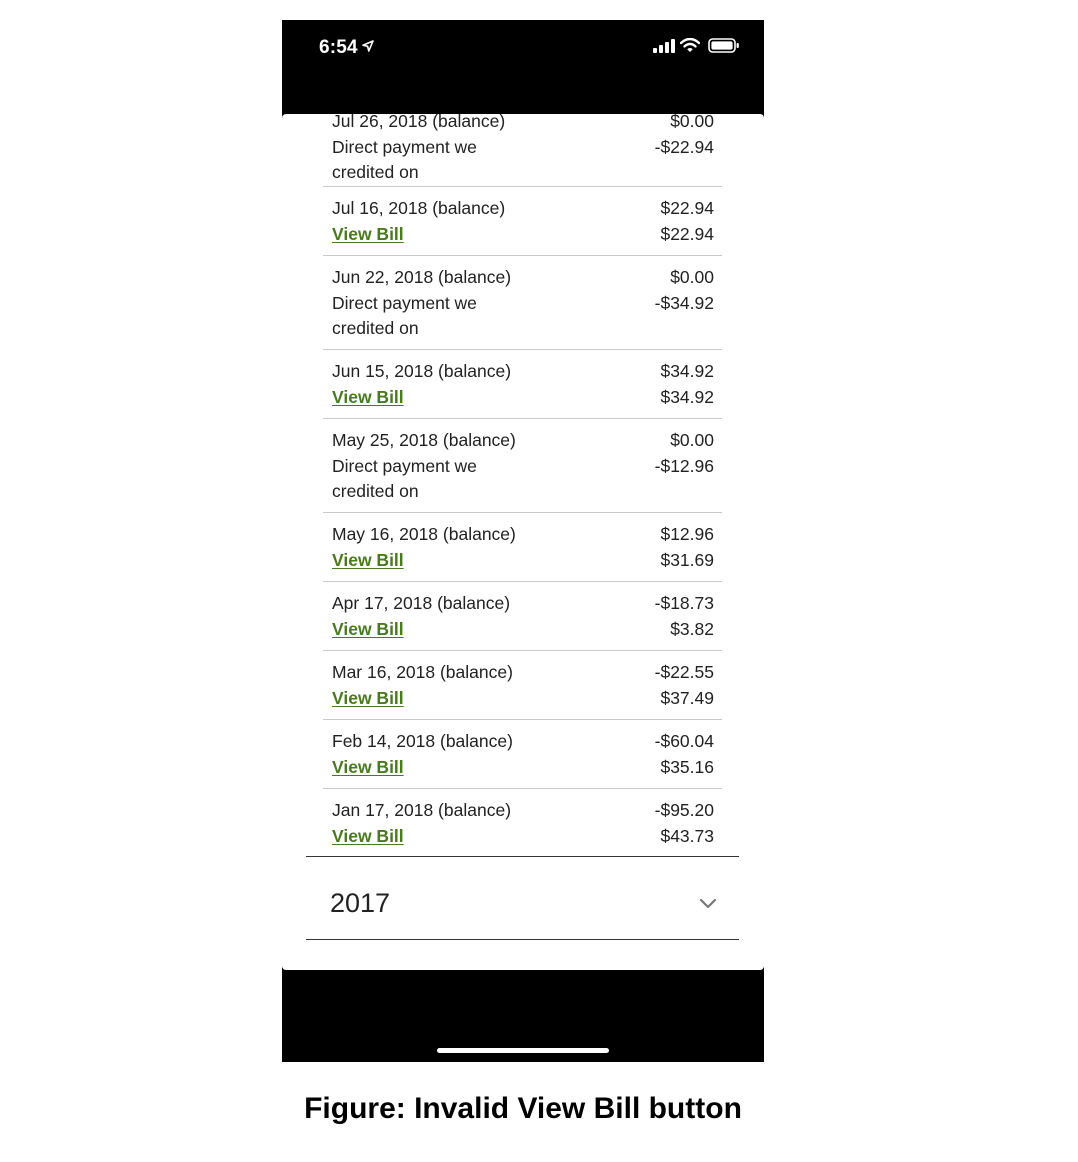 The height and width of the screenshot is (1162, 1078). Describe the element at coordinates (687, 221) in the screenshot. I see `transaction-amounts: $22.94 $22.94` at that location.